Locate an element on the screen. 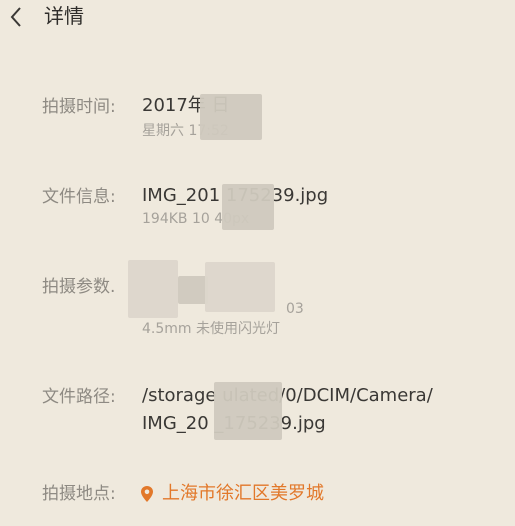 The width and height of the screenshot is (515, 526). location-pin-icon is located at coordinates (147, 494).